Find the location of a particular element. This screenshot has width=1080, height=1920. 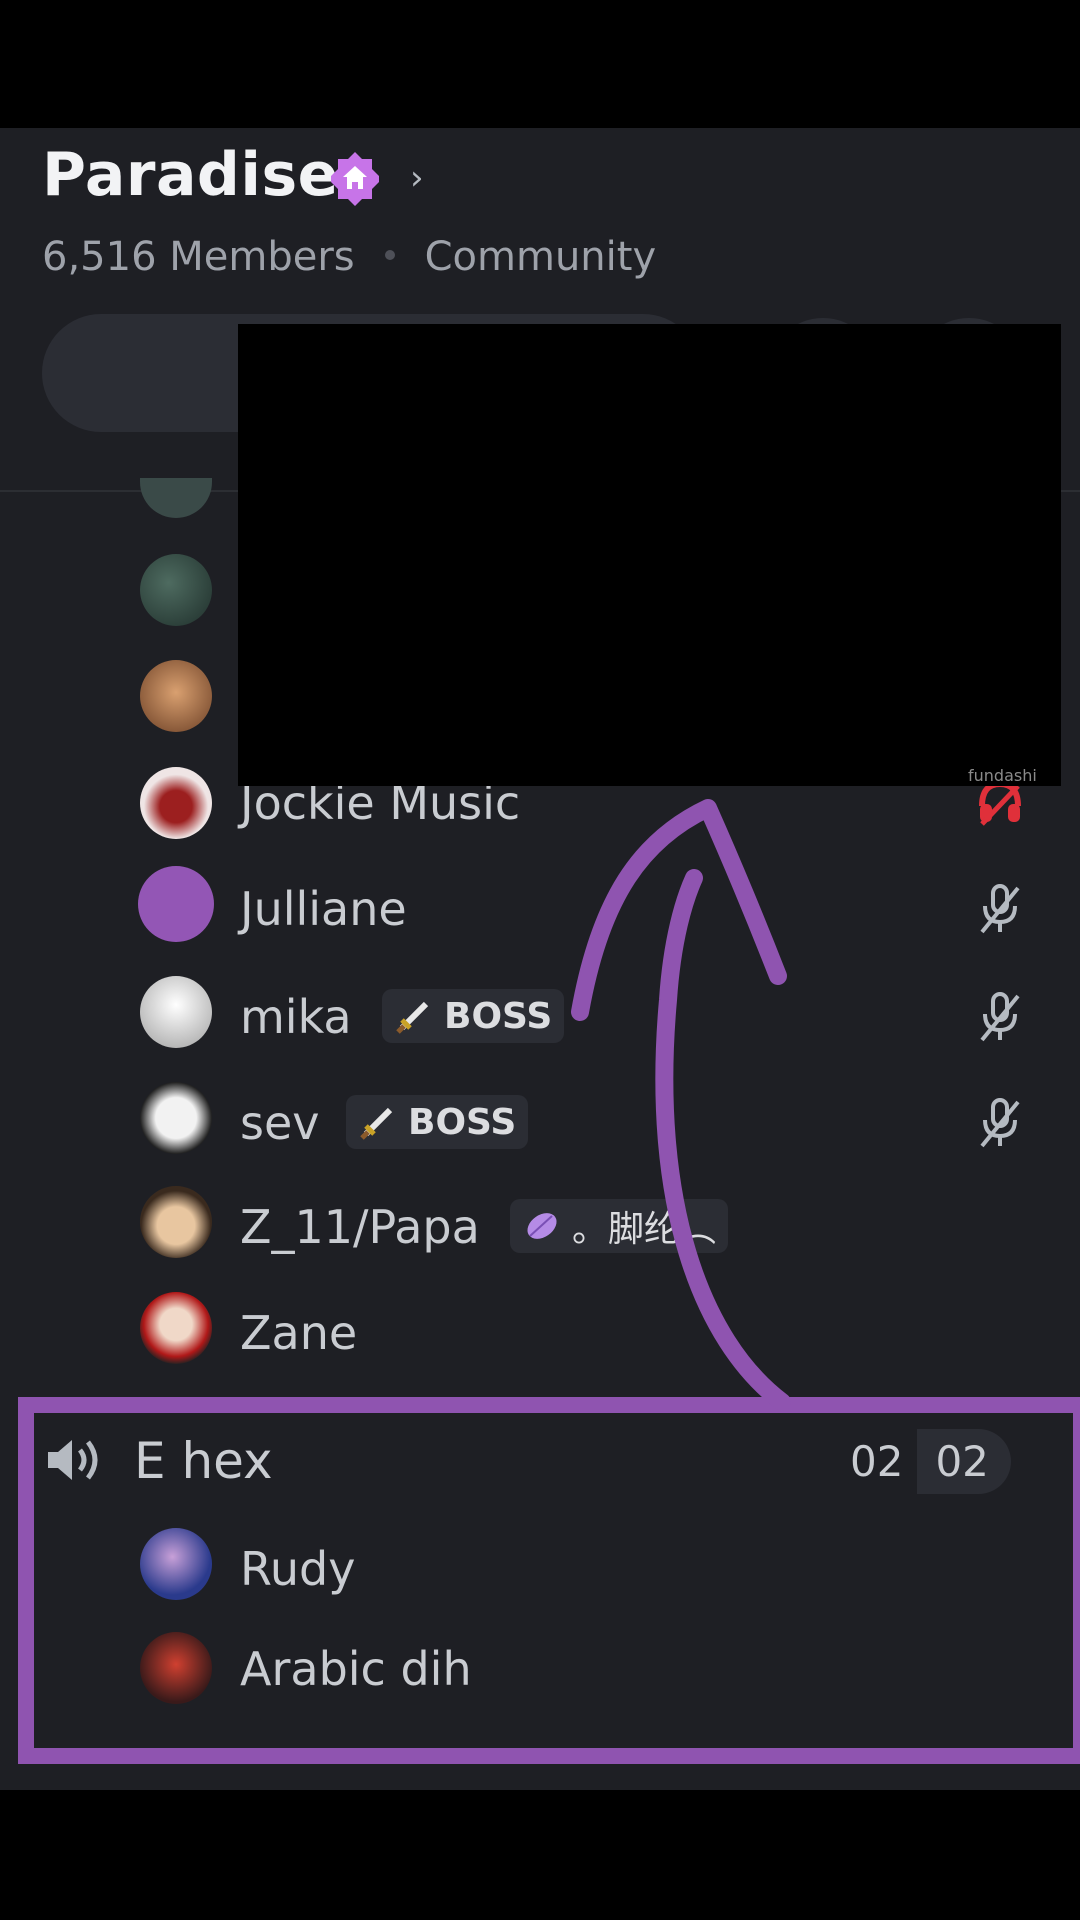

member-count: 6,516 Members is located at coordinates (198, 257).